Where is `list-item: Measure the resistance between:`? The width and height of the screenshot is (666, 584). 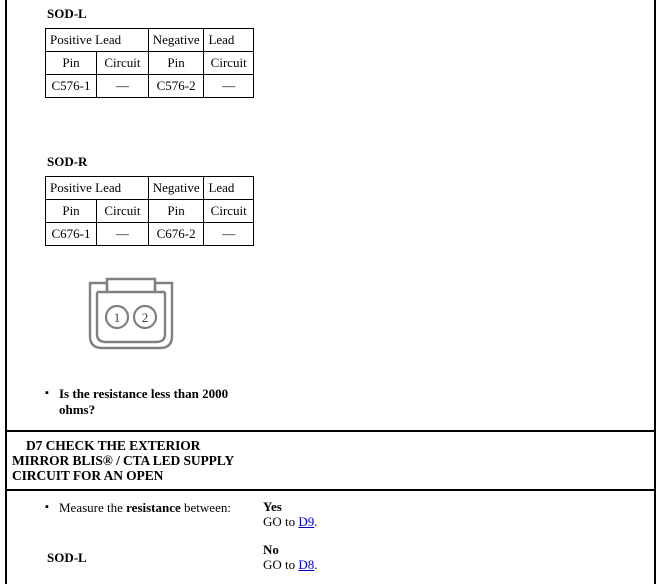
list-item: Measure the resistance between: is located at coordinates (146, 507).